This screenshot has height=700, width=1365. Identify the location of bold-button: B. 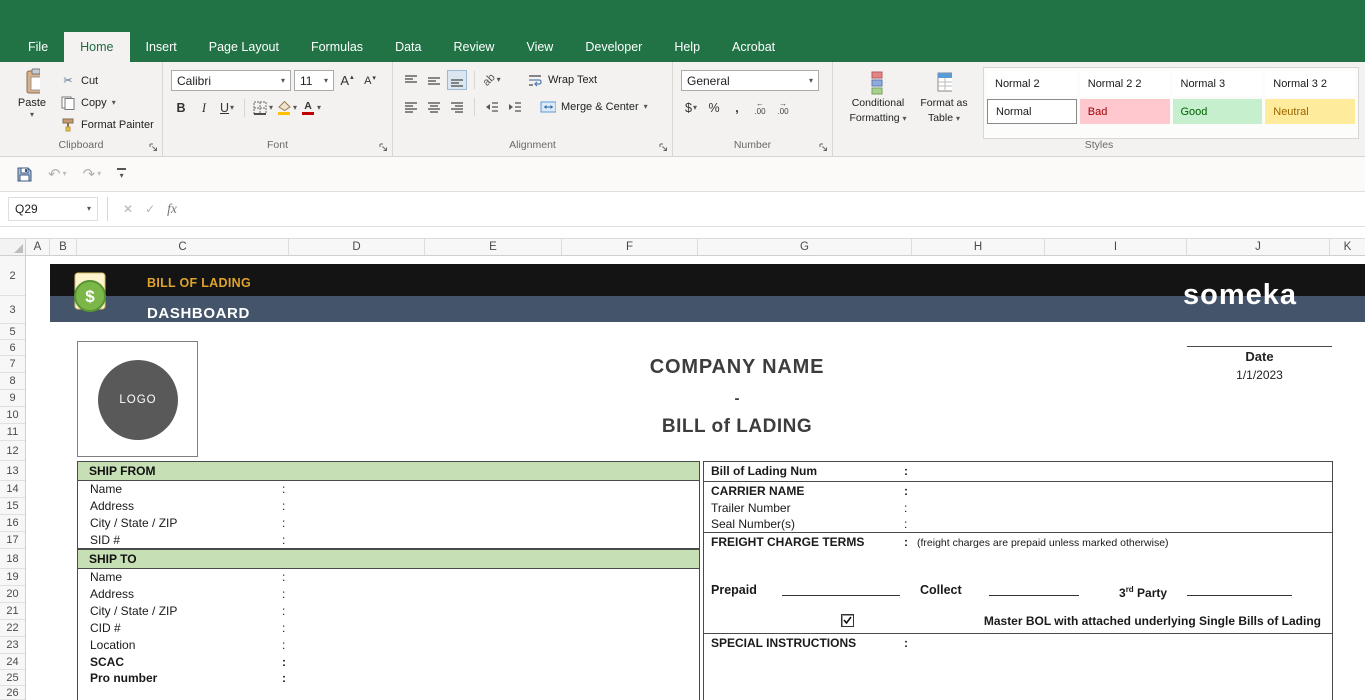
(181, 108).